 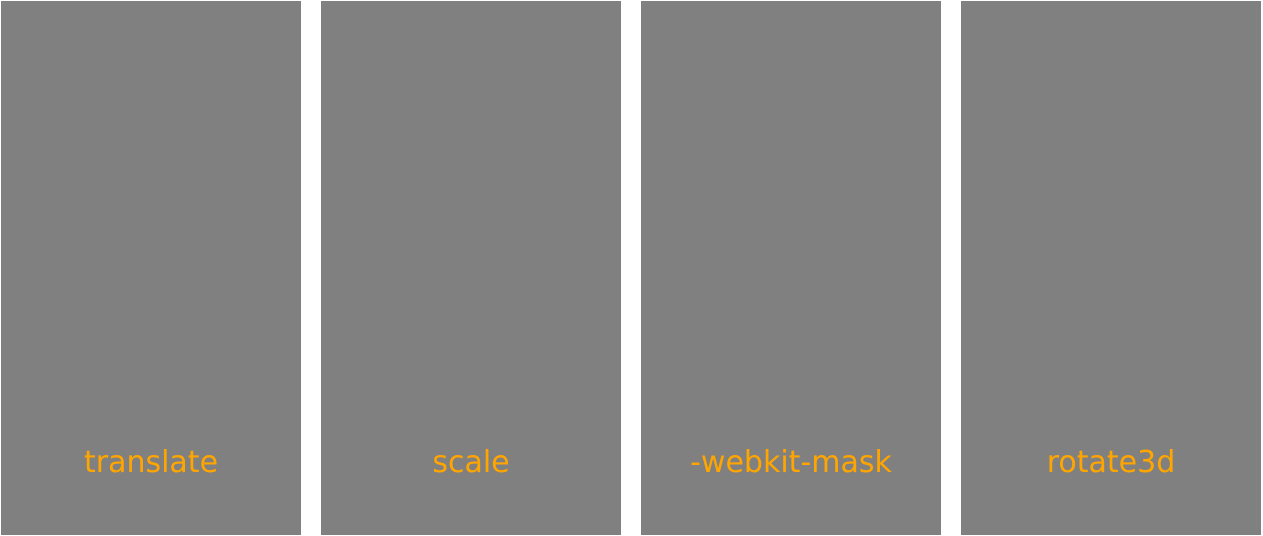 I want to click on card-label: rotate3d, so click(x=1111, y=462).